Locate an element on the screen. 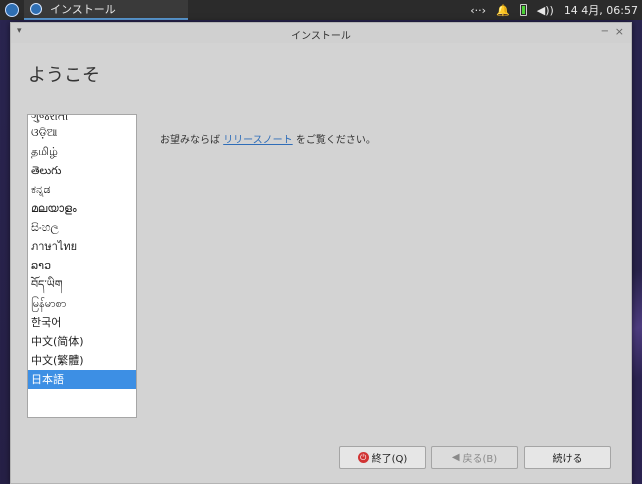 The height and width of the screenshot is (484, 642). page-title: ようこそ is located at coordinates (64, 75).